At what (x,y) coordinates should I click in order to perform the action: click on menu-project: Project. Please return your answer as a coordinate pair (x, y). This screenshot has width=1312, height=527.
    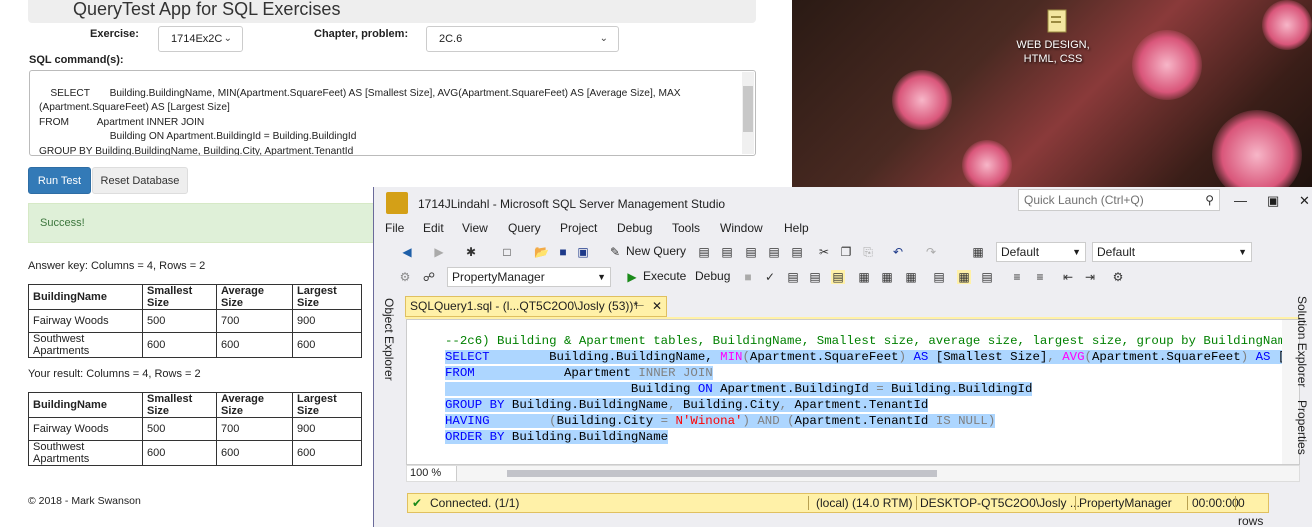
    Looking at the image, I should click on (578, 228).